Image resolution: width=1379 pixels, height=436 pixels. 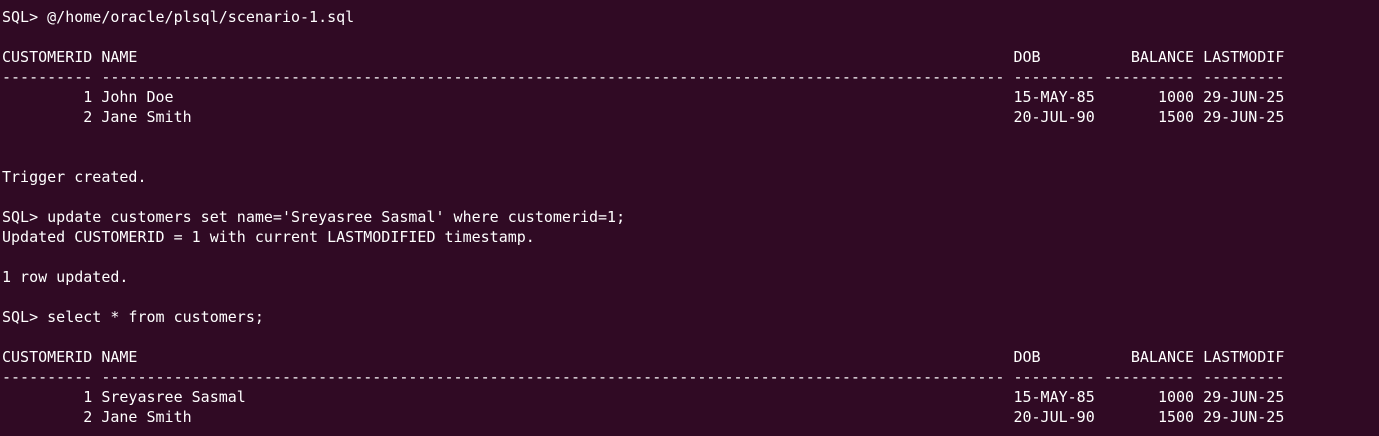 I want to click on output-message: 1 row updated., so click(x=65, y=277).